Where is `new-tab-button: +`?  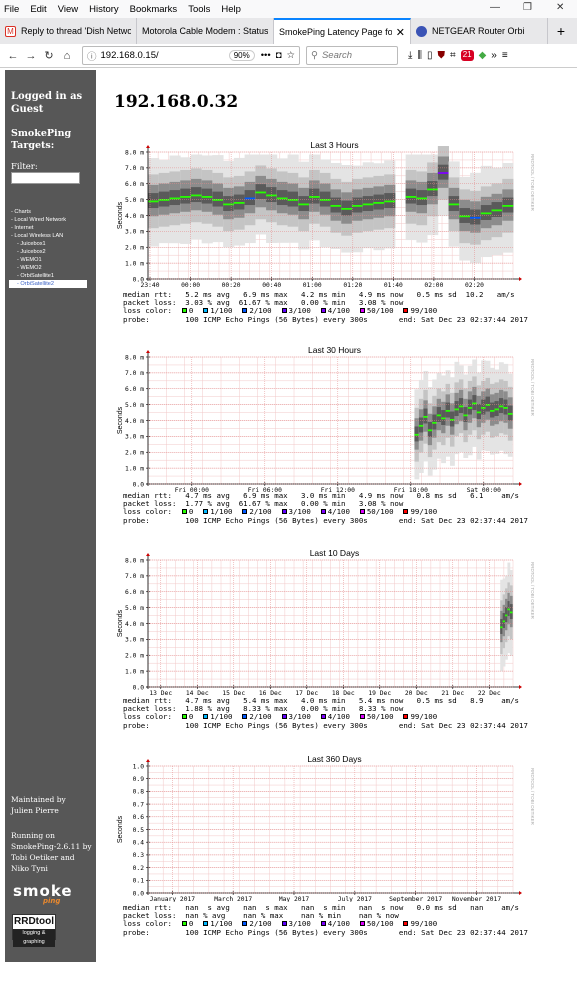 new-tab-button: + is located at coordinates (561, 31).